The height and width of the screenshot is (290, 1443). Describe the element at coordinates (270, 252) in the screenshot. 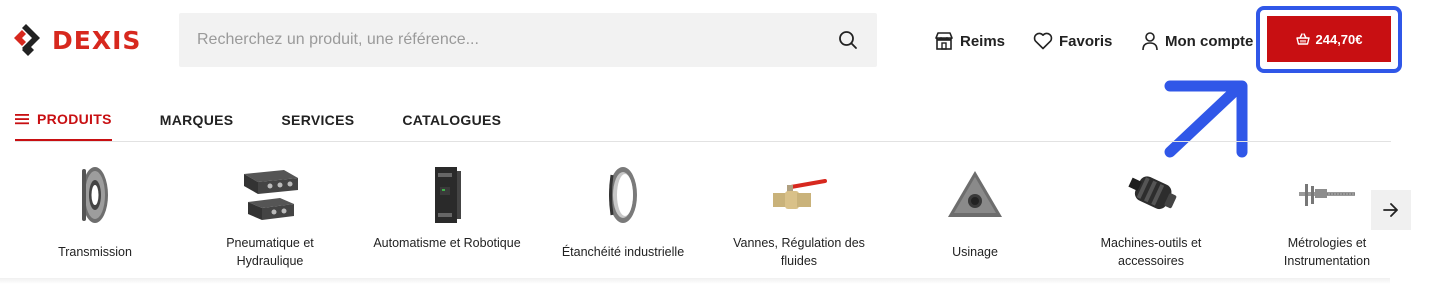

I see `category-label: Pneumatique et Hydraulique` at that location.